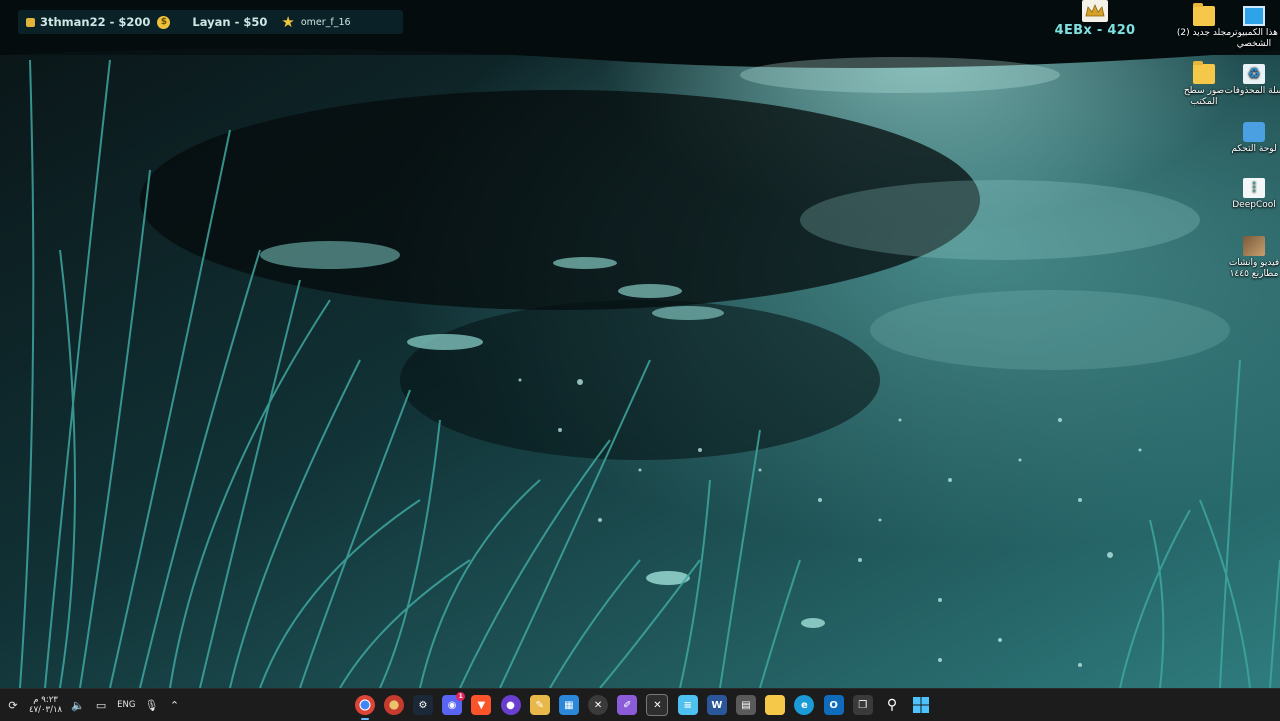  Describe the element at coordinates (288, 22) in the screenshot. I see `star-icon: ★` at that location.